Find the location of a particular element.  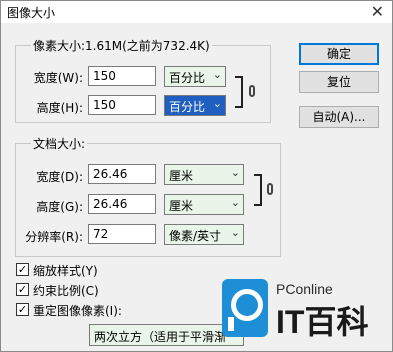

doc-link-bracket is located at coordinates (258, 190).